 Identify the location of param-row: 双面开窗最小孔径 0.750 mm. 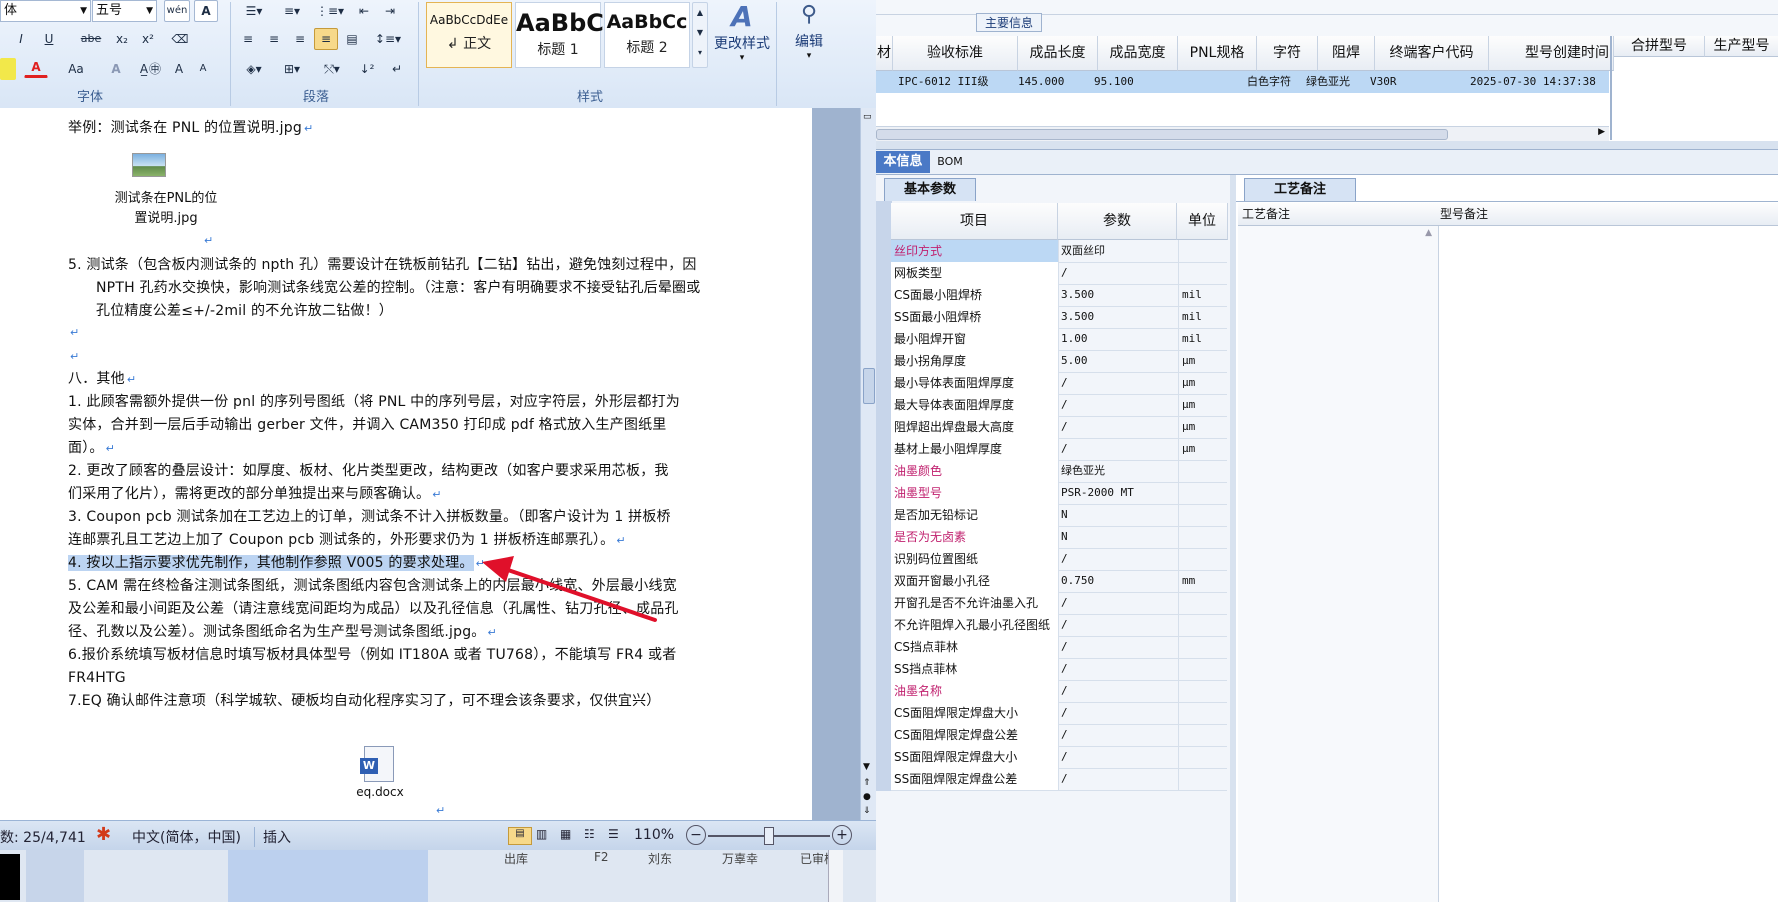
(1059, 581).